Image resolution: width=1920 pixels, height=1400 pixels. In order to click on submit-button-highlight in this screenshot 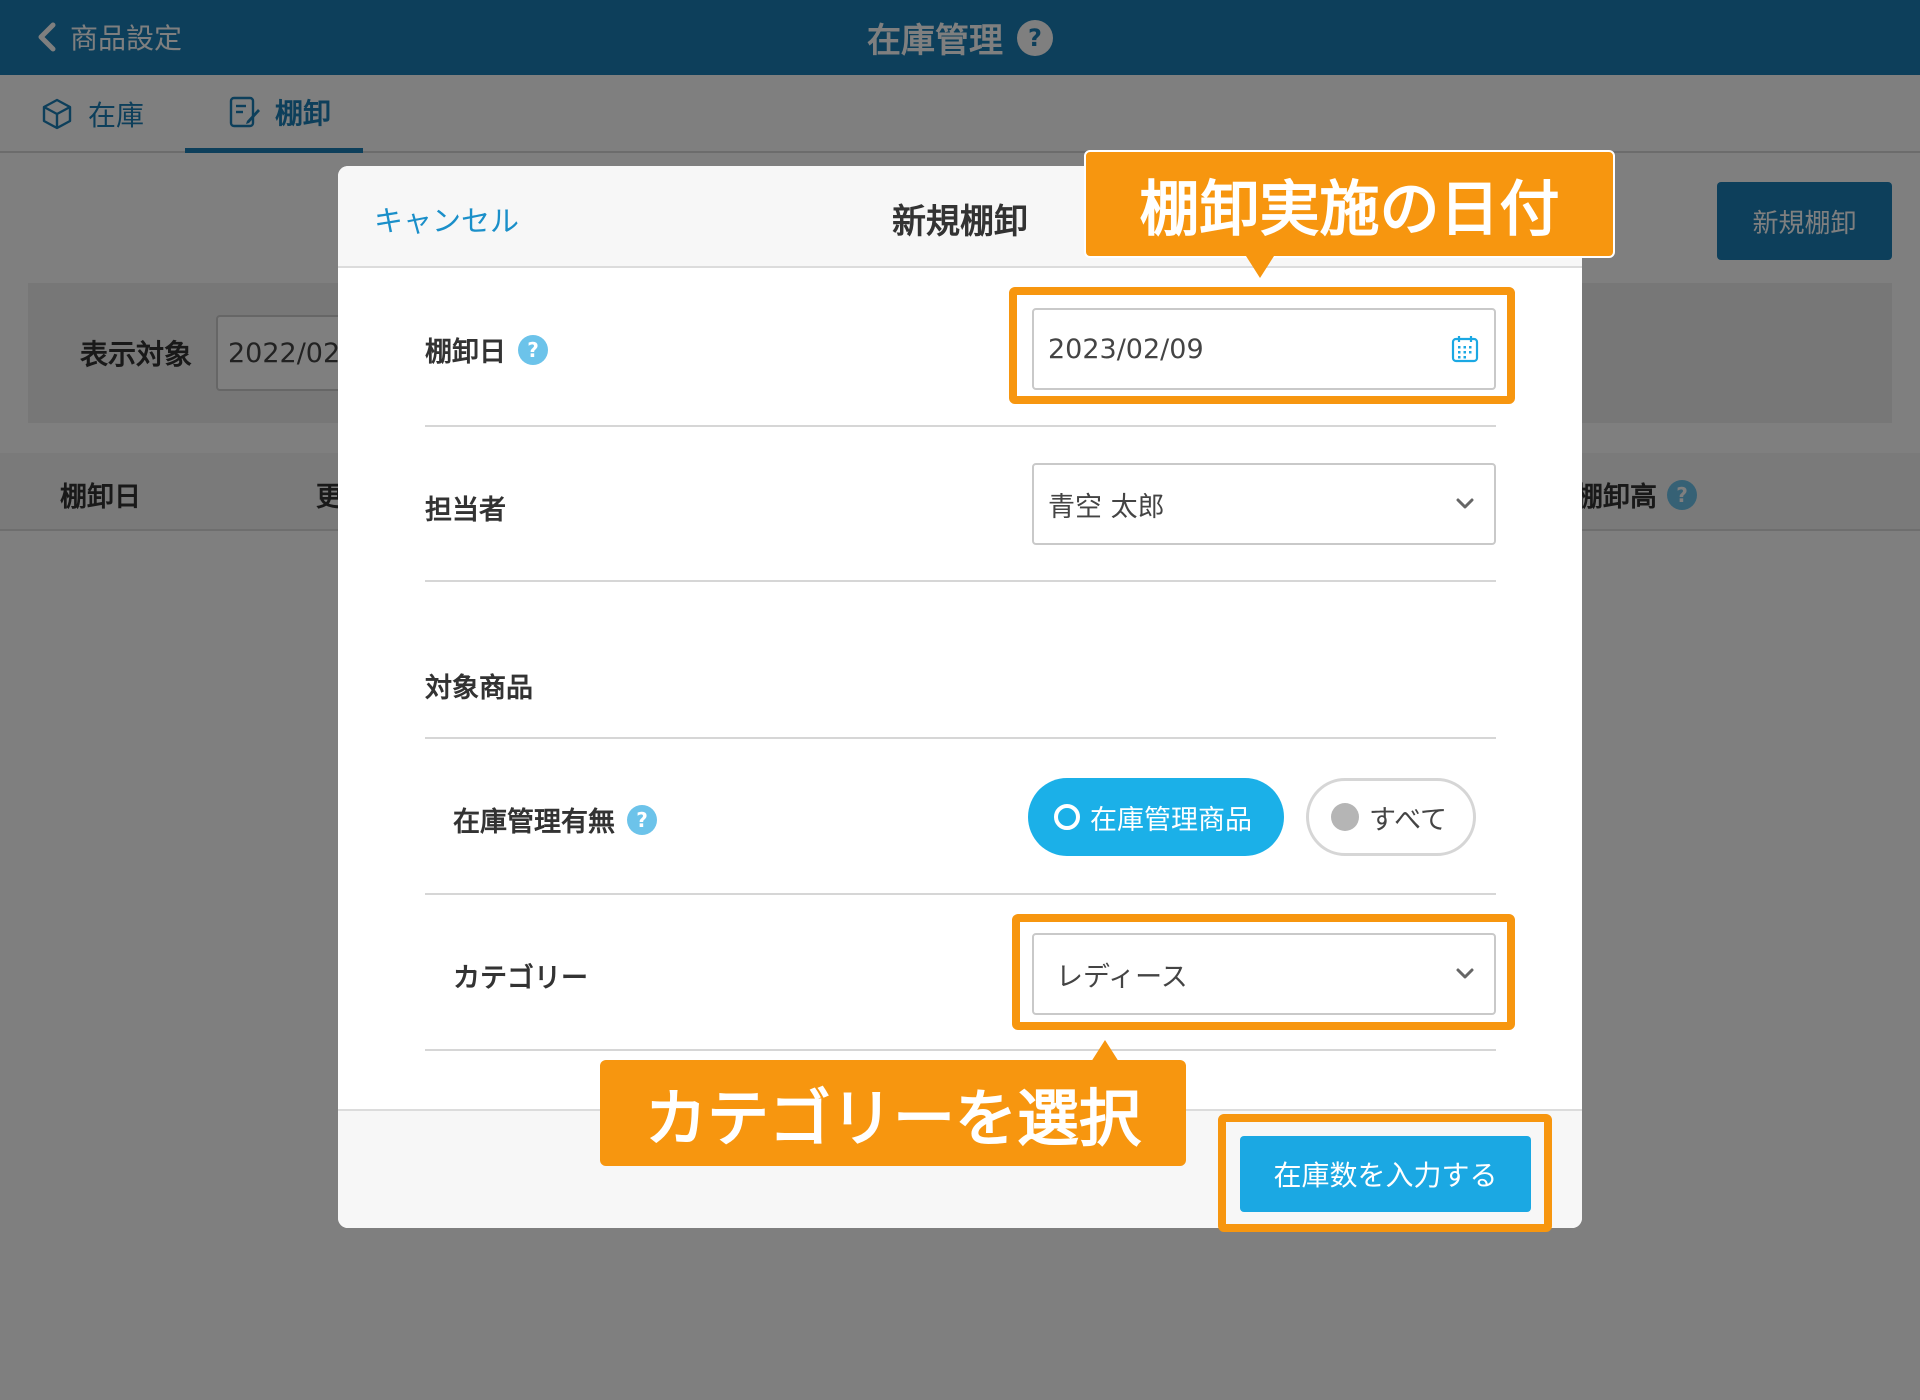, I will do `click(1385, 1173)`.